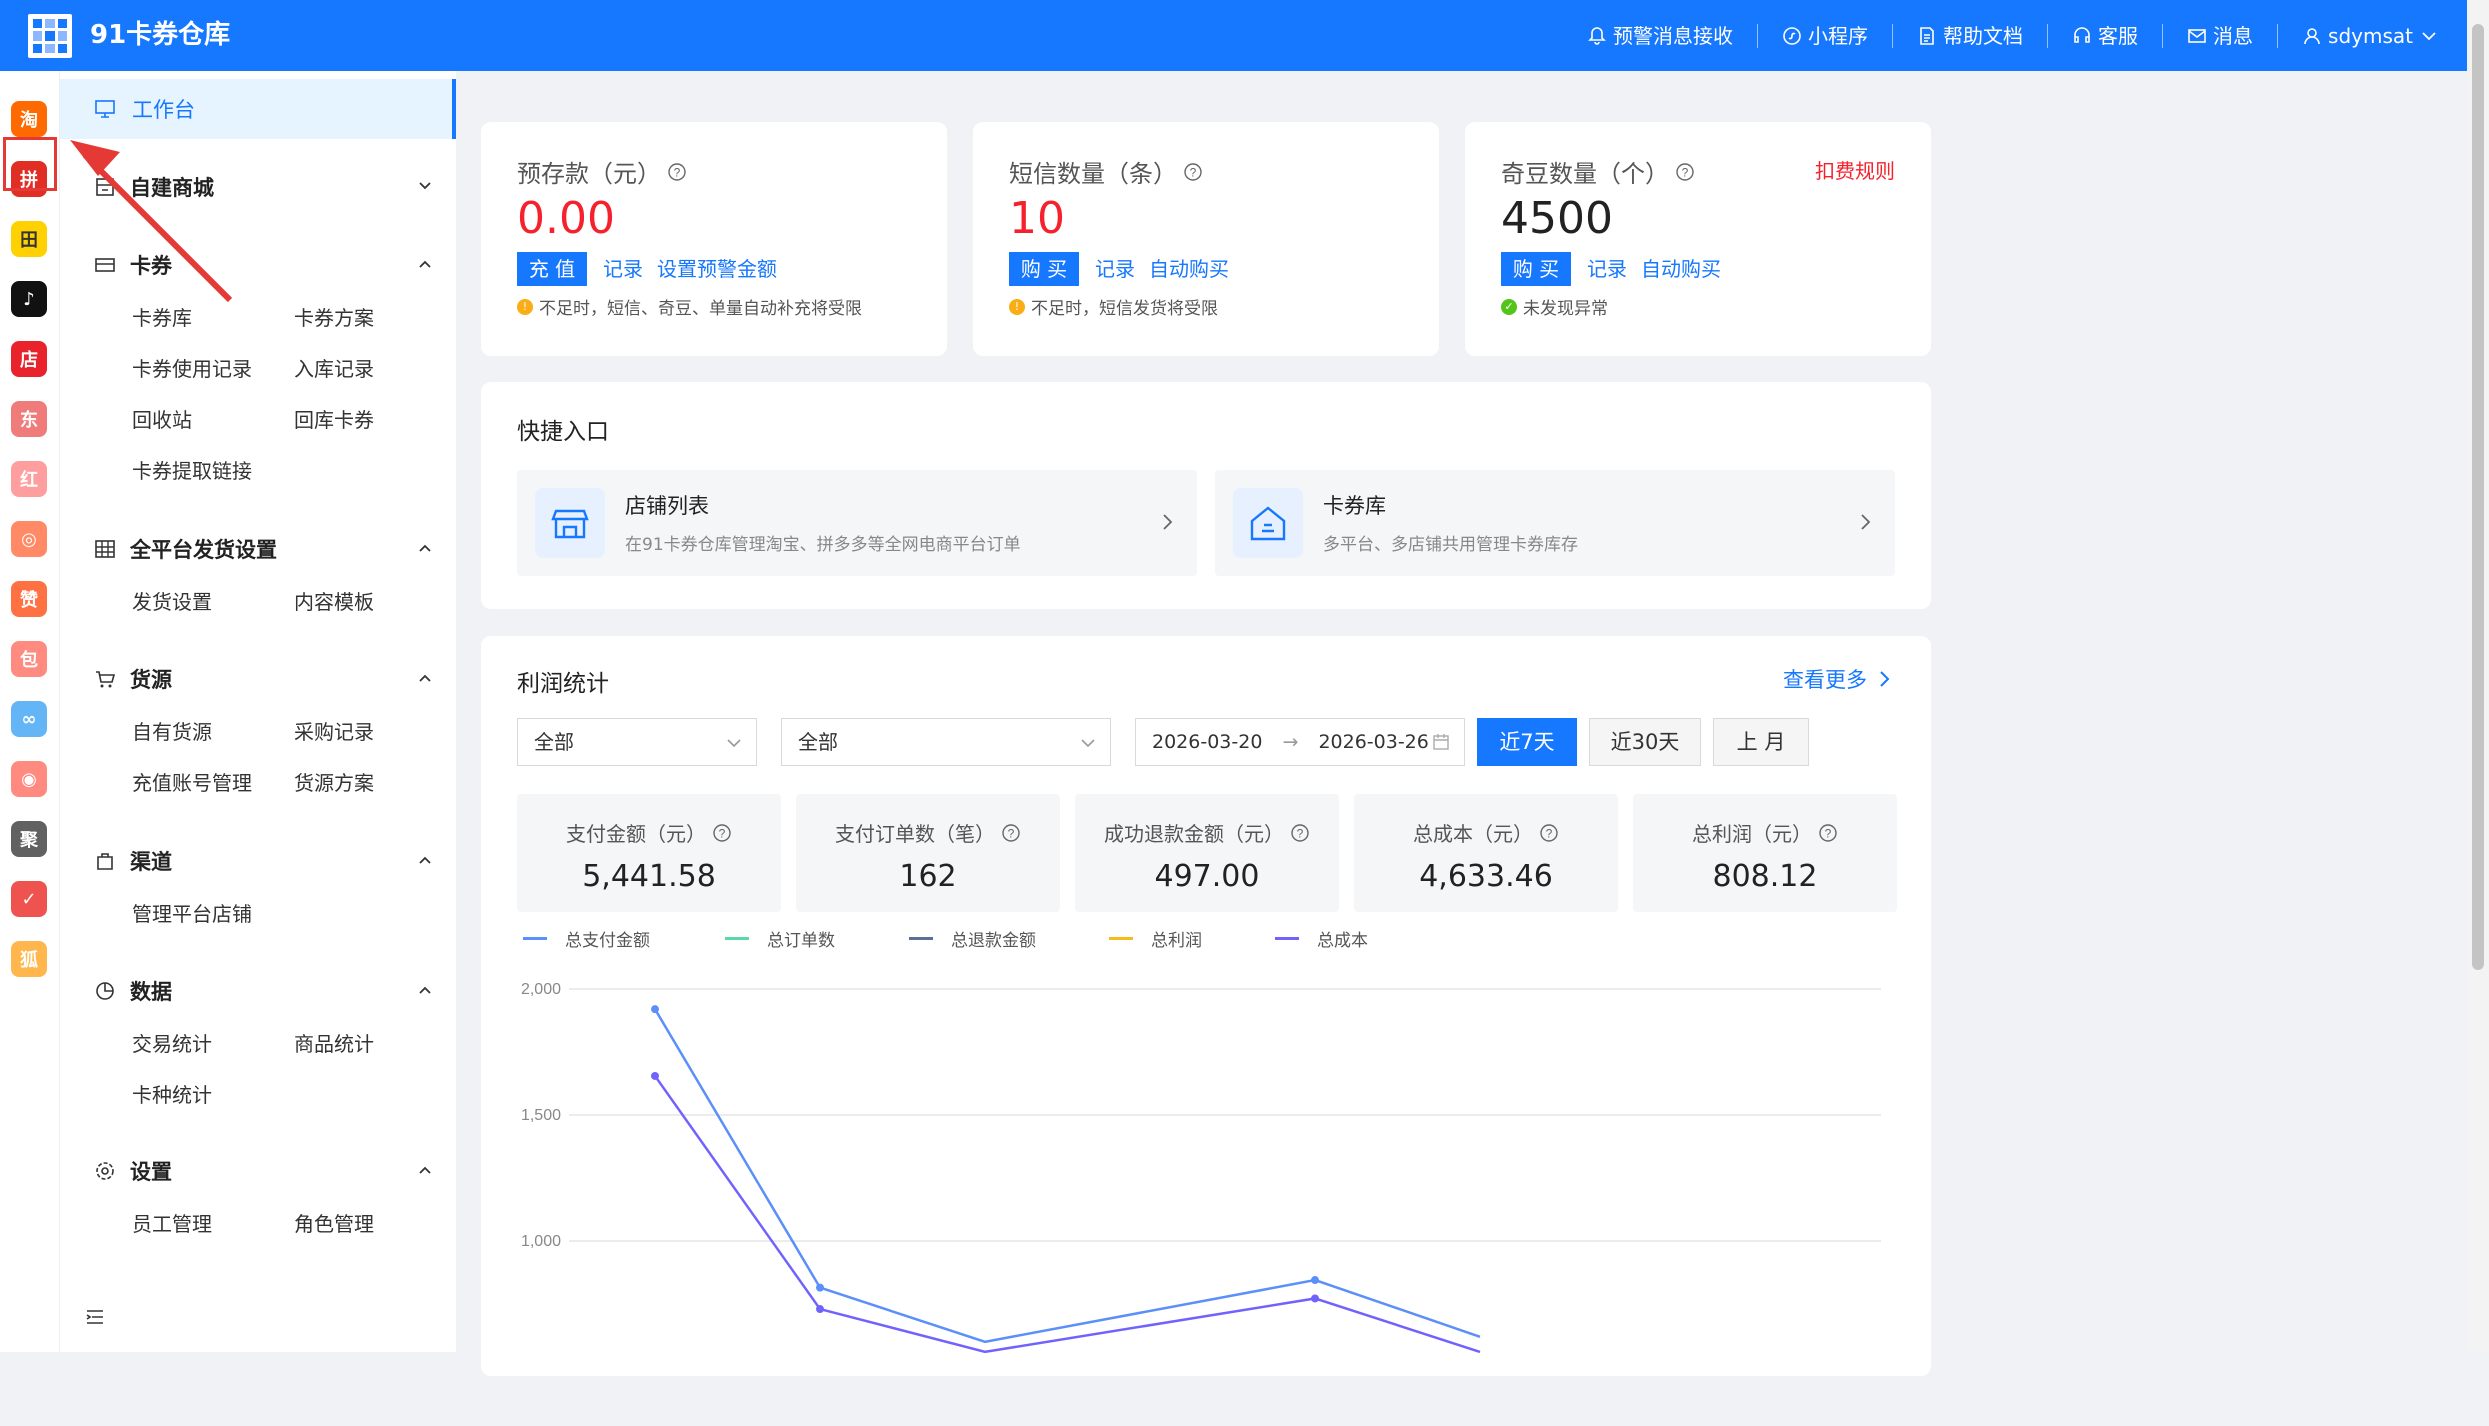 This screenshot has height=1426, width=2489. What do you see at coordinates (1855, 171) in the screenshot?
I see `billing-rules-link: 扣费规则` at bounding box center [1855, 171].